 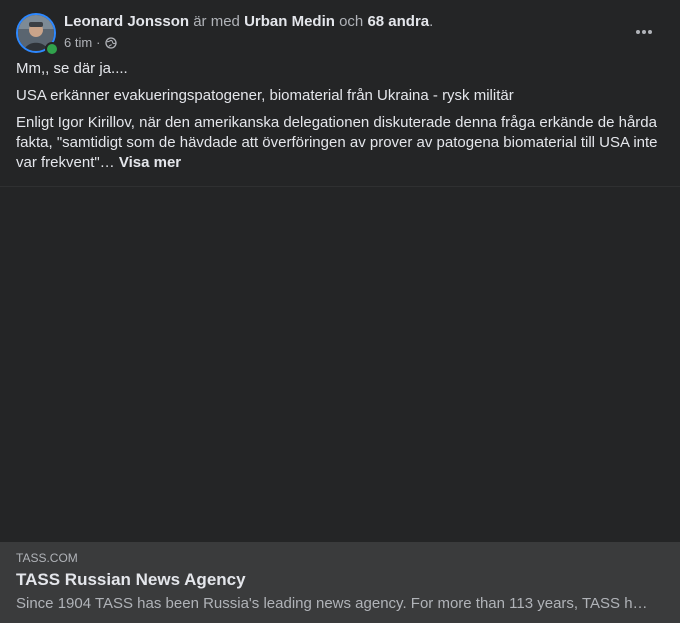 I want to click on with-text: är med, so click(x=216, y=21).